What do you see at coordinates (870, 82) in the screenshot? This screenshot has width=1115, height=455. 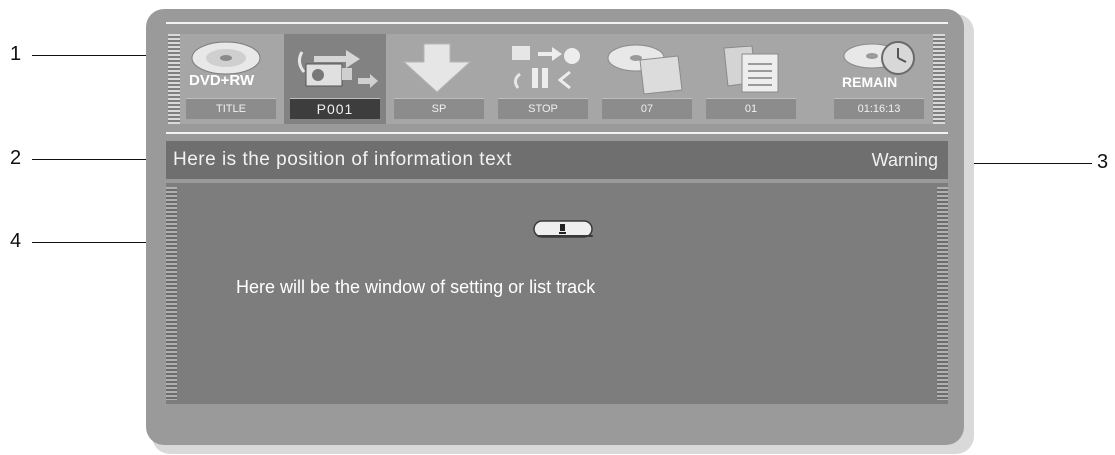 I see `remain-label: REMAIN` at bounding box center [870, 82].